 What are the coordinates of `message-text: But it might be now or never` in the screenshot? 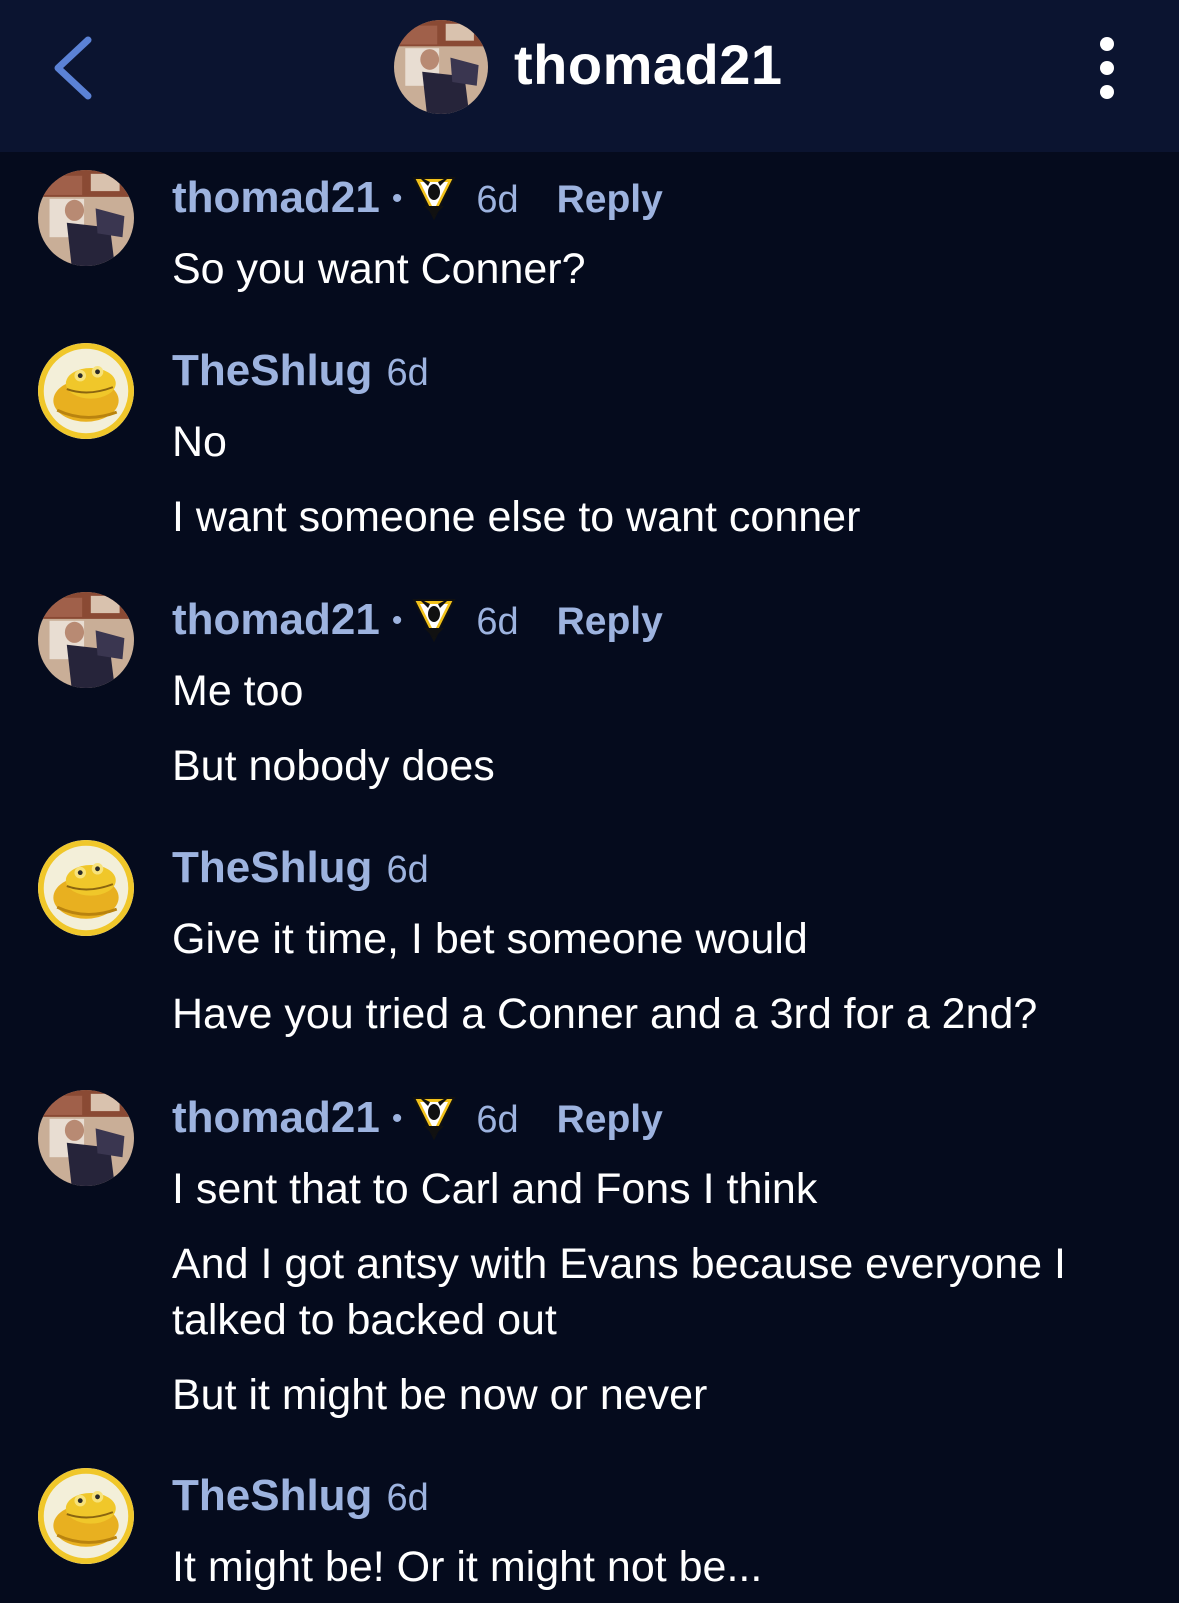 It's located at (440, 1395).